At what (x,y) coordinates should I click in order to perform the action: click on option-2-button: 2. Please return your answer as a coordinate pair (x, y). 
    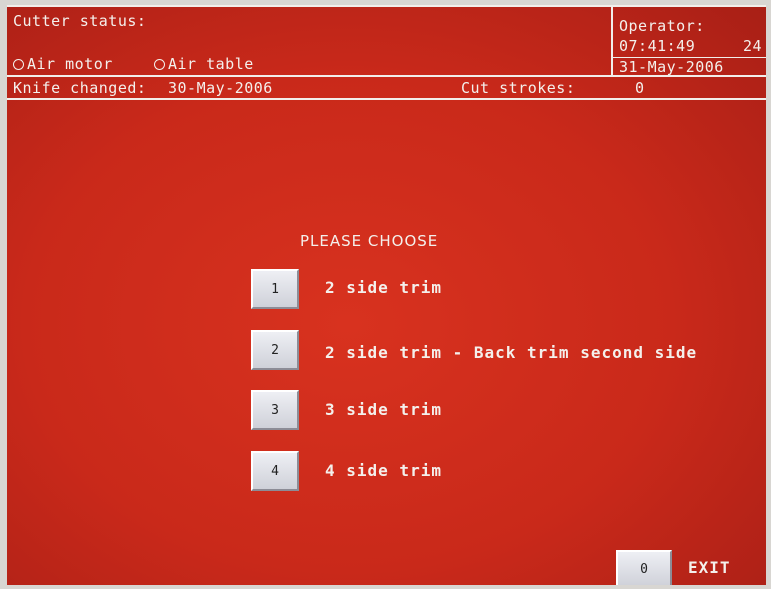
    Looking at the image, I should click on (275, 350).